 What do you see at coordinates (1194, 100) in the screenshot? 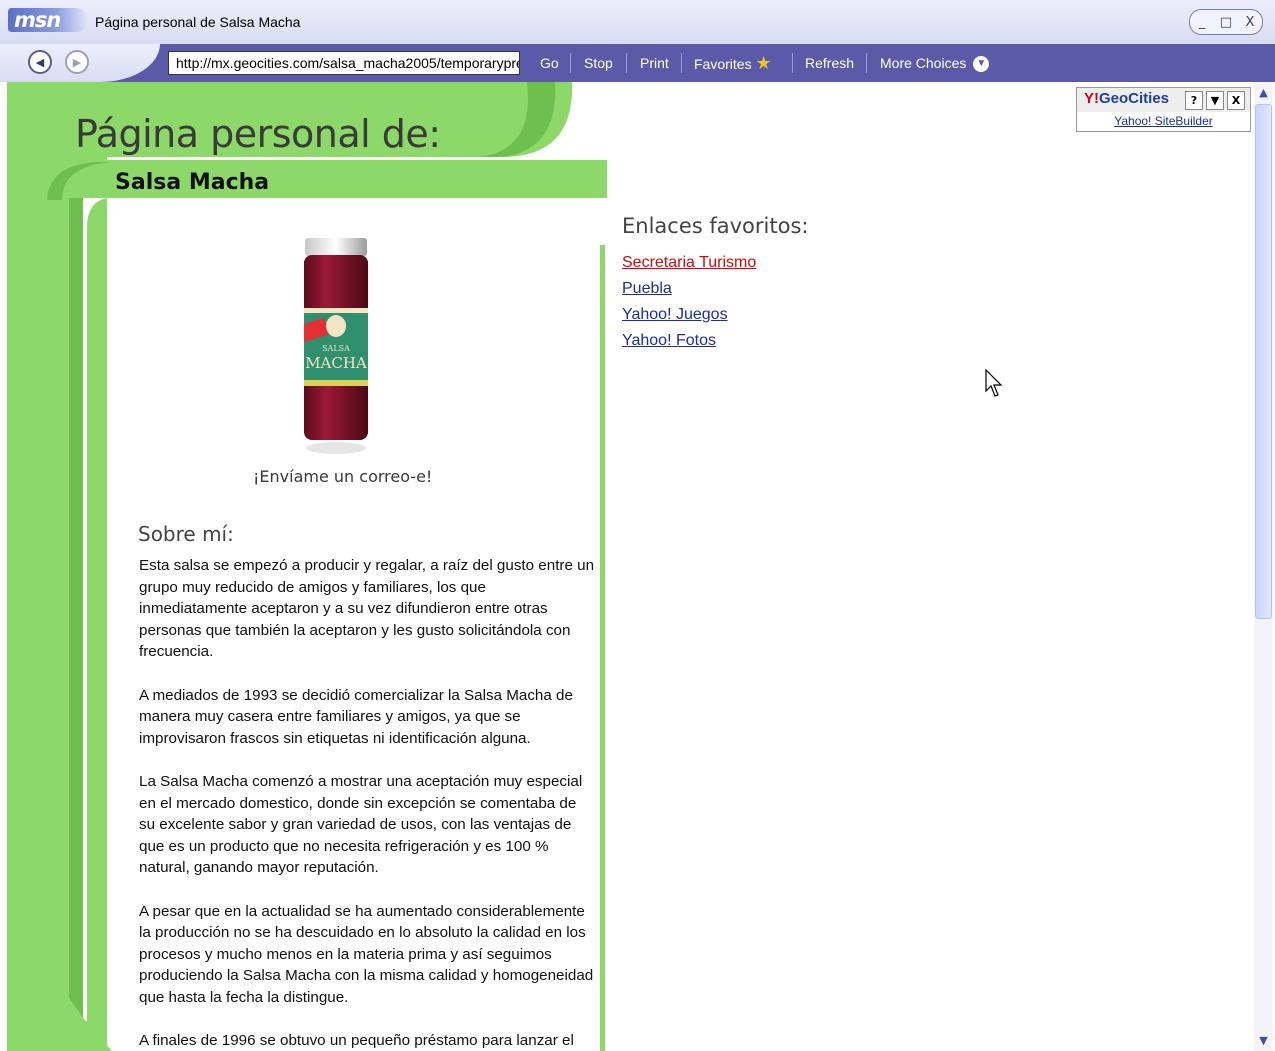
I see `geocities-help-button: ?` at bounding box center [1194, 100].